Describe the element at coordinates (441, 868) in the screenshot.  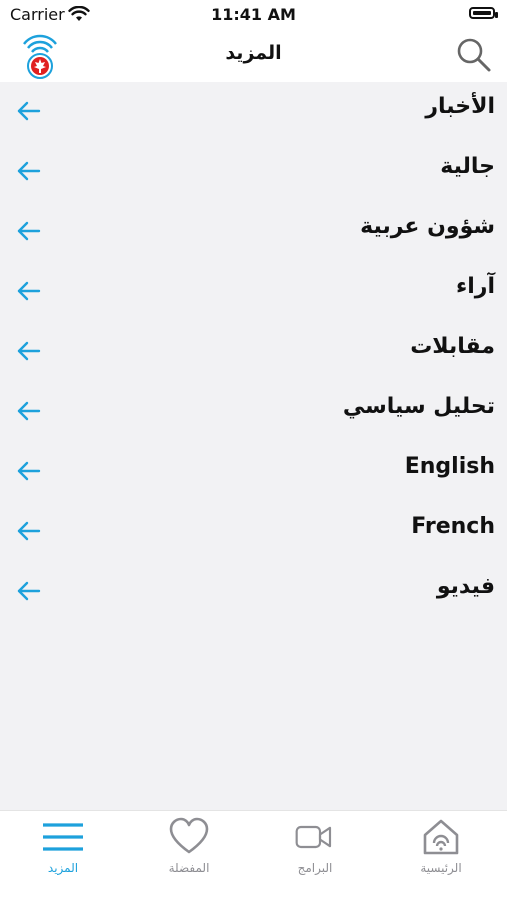
I see `tab-label: الرئيسية` at that location.